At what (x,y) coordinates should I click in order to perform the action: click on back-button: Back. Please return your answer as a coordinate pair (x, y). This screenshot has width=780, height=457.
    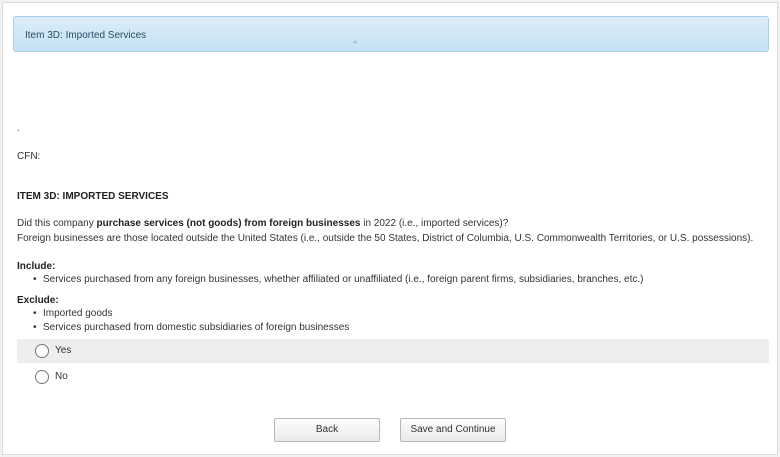
    Looking at the image, I should click on (327, 430).